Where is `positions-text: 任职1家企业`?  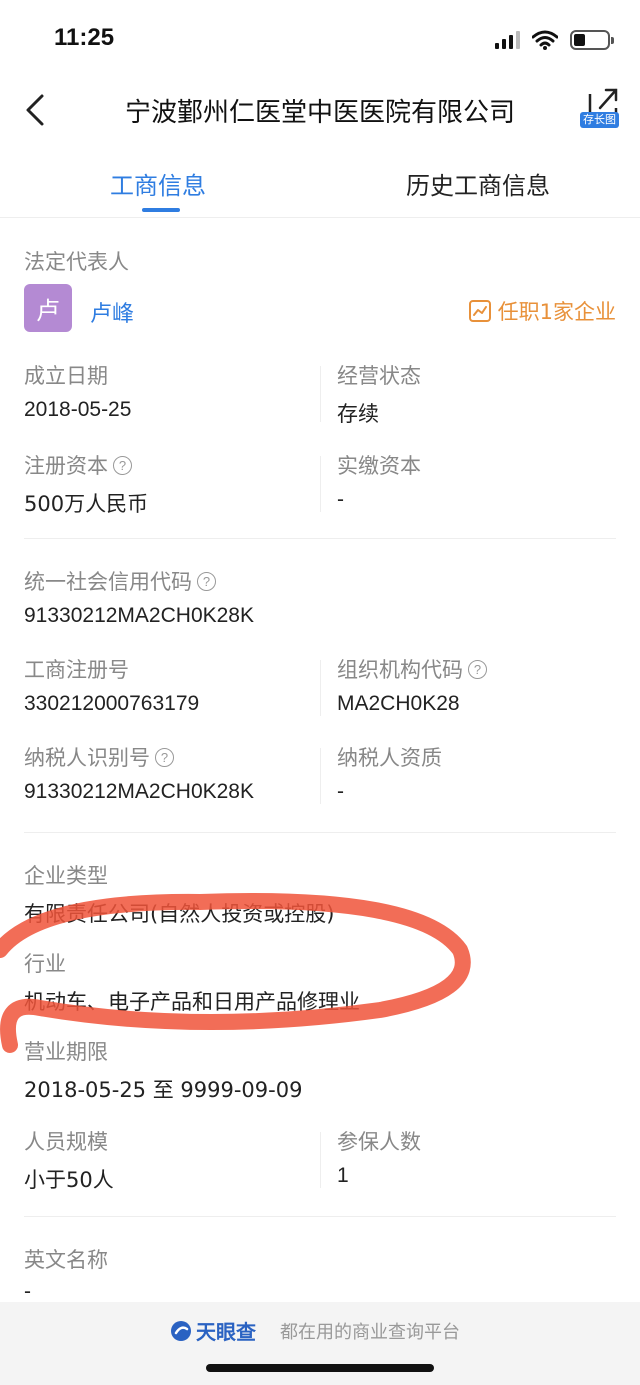
positions-text: 任职1家企业 is located at coordinates (556, 312).